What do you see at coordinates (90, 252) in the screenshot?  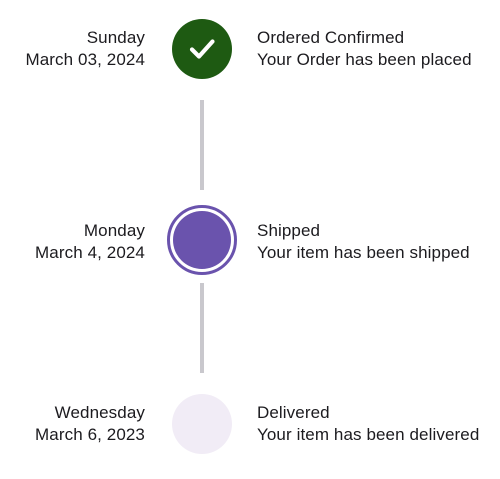 I see `step-date: March 4, 2024` at bounding box center [90, 252].